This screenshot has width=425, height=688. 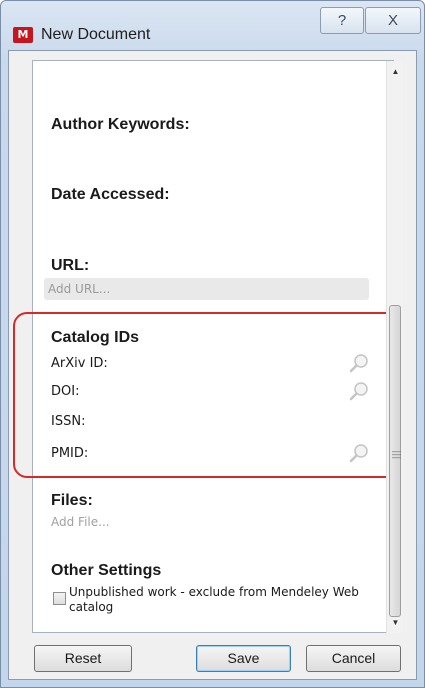 I want to click on scroll-up-arrow-icon: ▲, so click(x=395, y=71).